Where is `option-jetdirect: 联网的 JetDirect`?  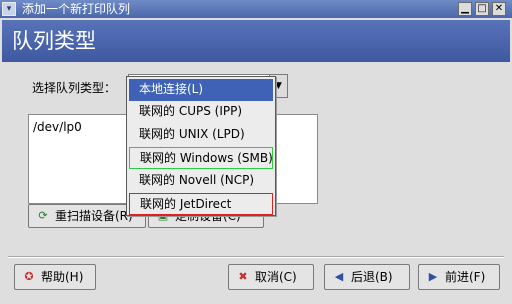
option-jetdirect: 联网的 JetDirect is located at coordinates (201, 204).